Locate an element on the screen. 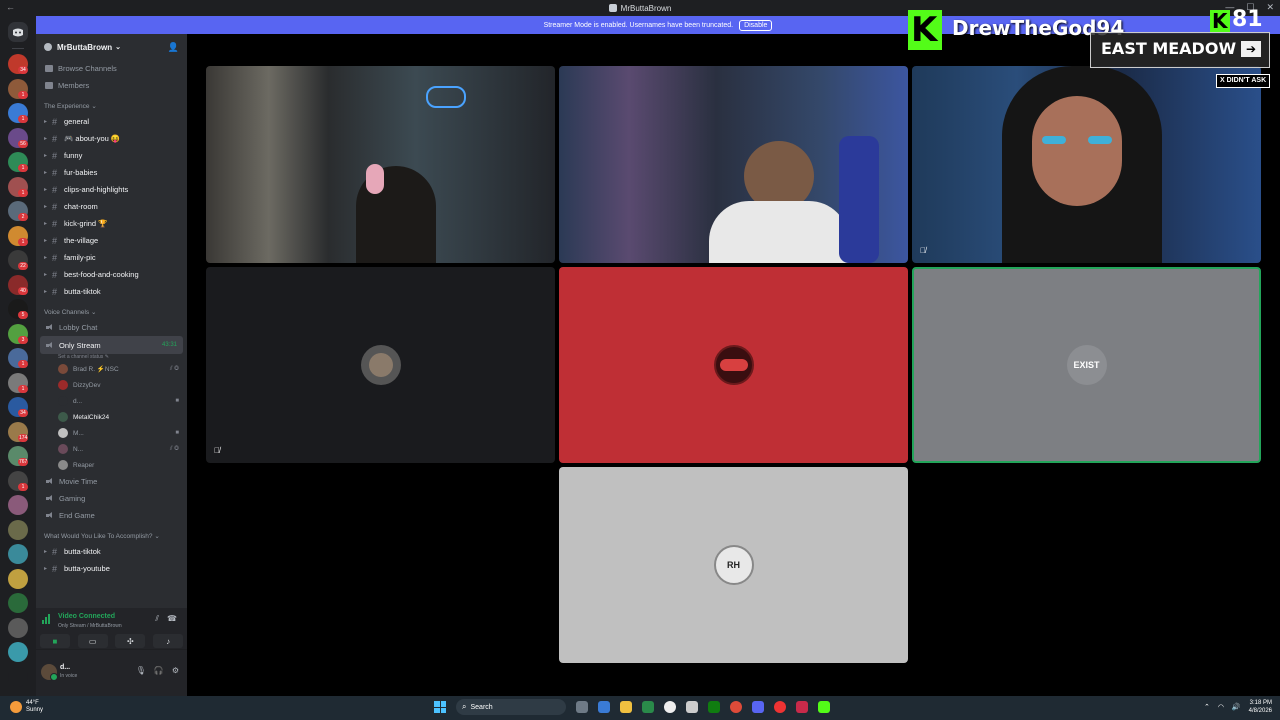 Image resolution: width=1280 pixels, height=720 pixels. category-accomplish: What Would You Like To Accomplish? ⌄ is located at coordinates (111, 535).